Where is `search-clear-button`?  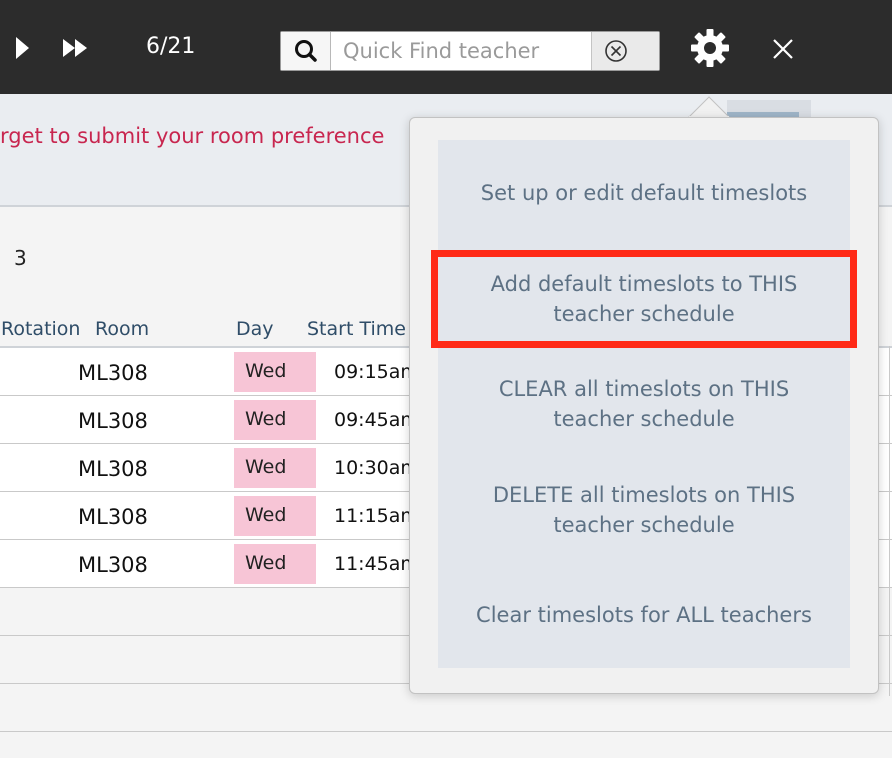
search-clear-button is located at coordinates (625, 51).